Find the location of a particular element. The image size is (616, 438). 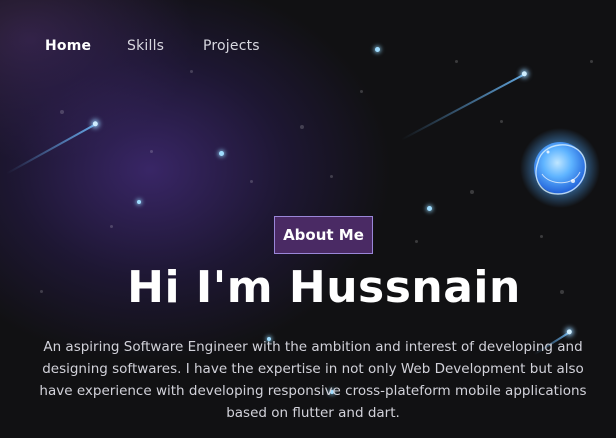

nav-skills-link: Skills is located at coordinates (145, 46).